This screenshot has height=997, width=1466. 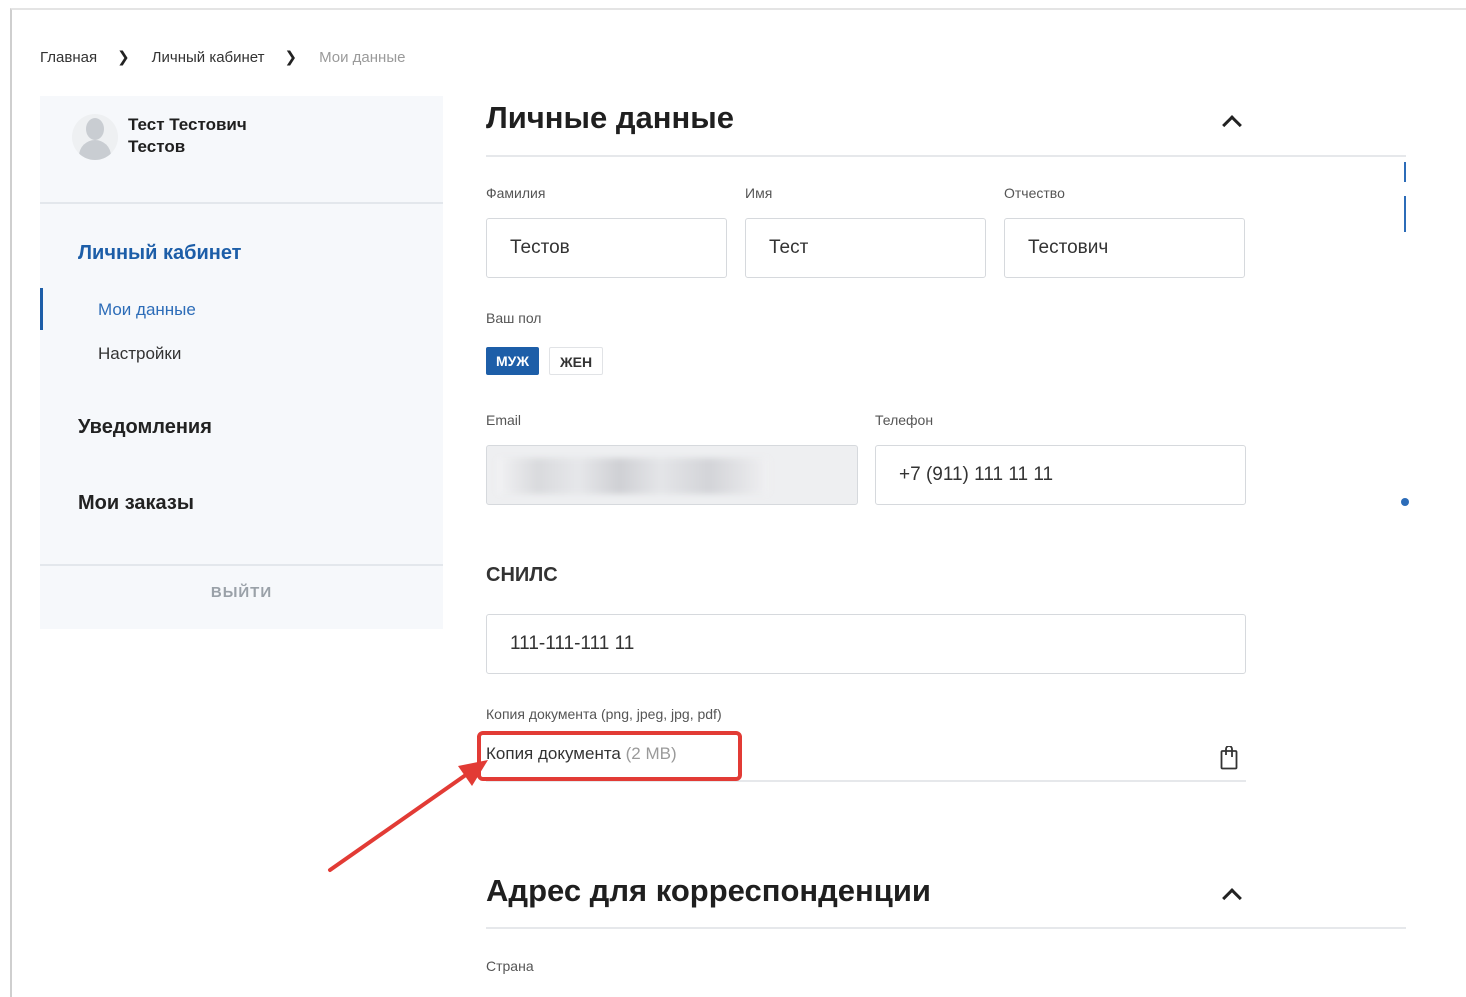 I want to click on surname-field: Тестов, so click(x=606, y=248).